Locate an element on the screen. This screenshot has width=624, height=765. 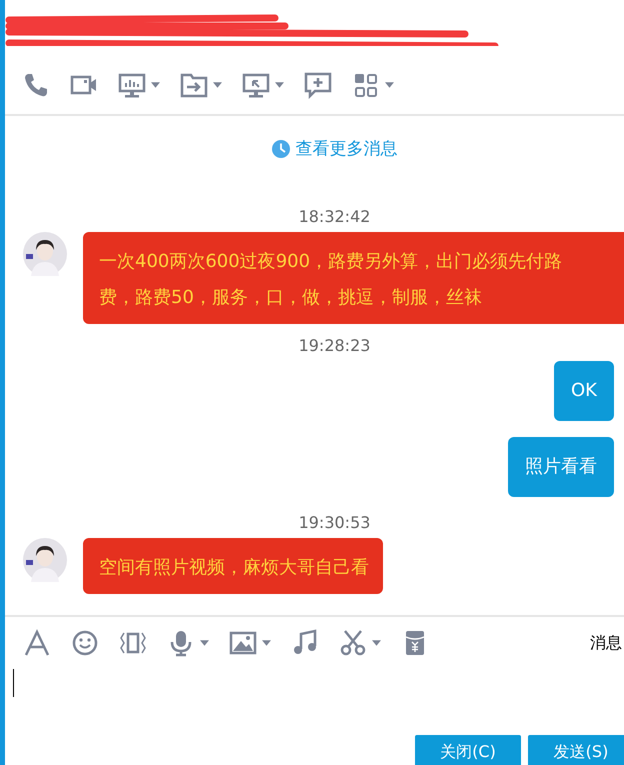
music-note-icon is located at coordinates (305, 643).